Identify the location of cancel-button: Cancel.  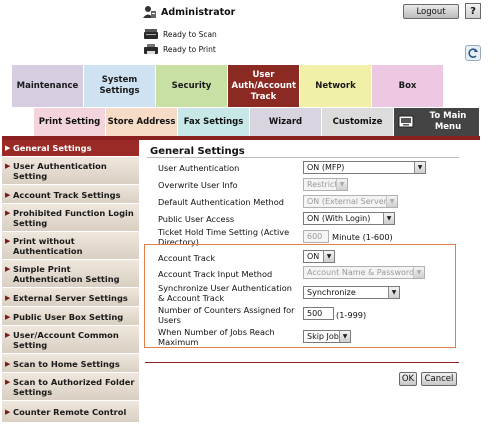
(439, 379).